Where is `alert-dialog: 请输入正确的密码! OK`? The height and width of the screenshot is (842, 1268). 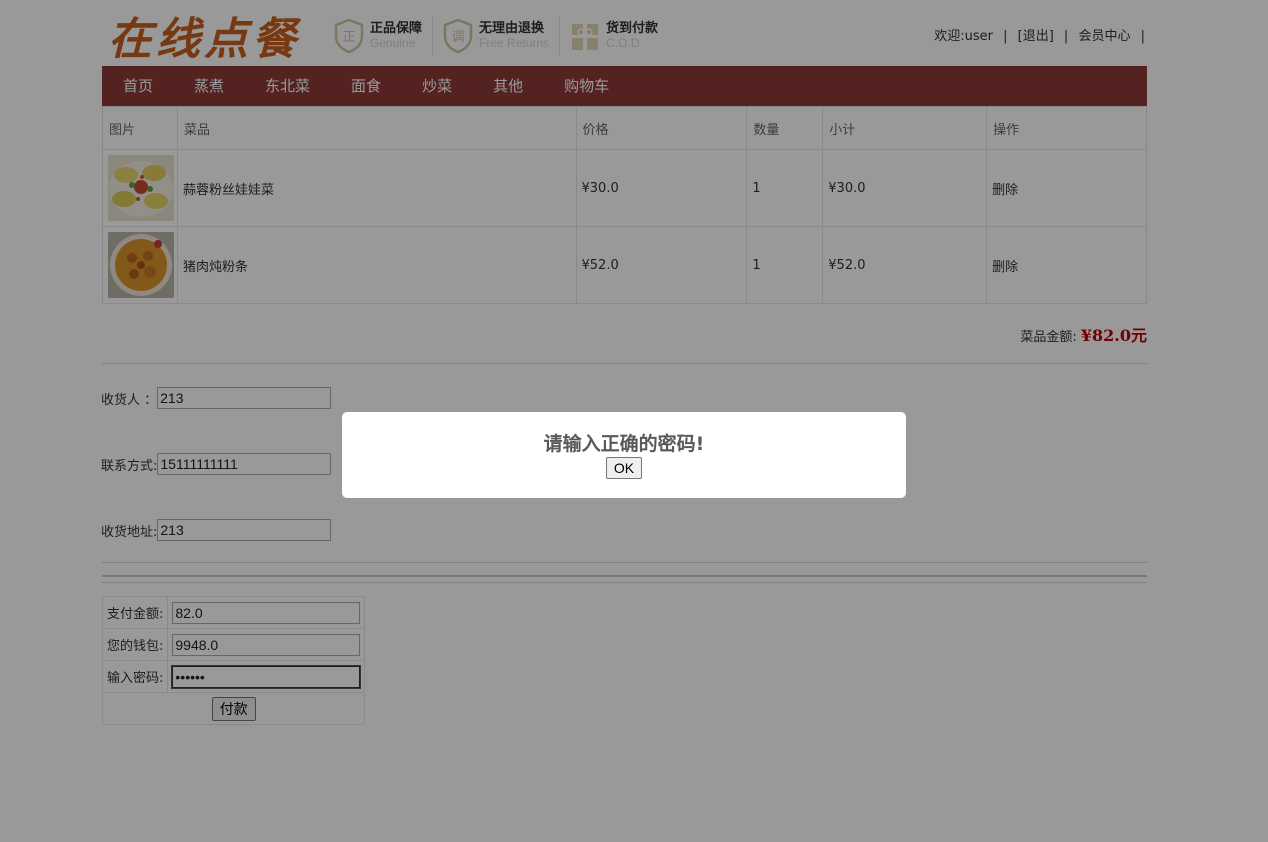 alert-dialog: 请输入正确的密码! OK is located at coordinates (624, 455).